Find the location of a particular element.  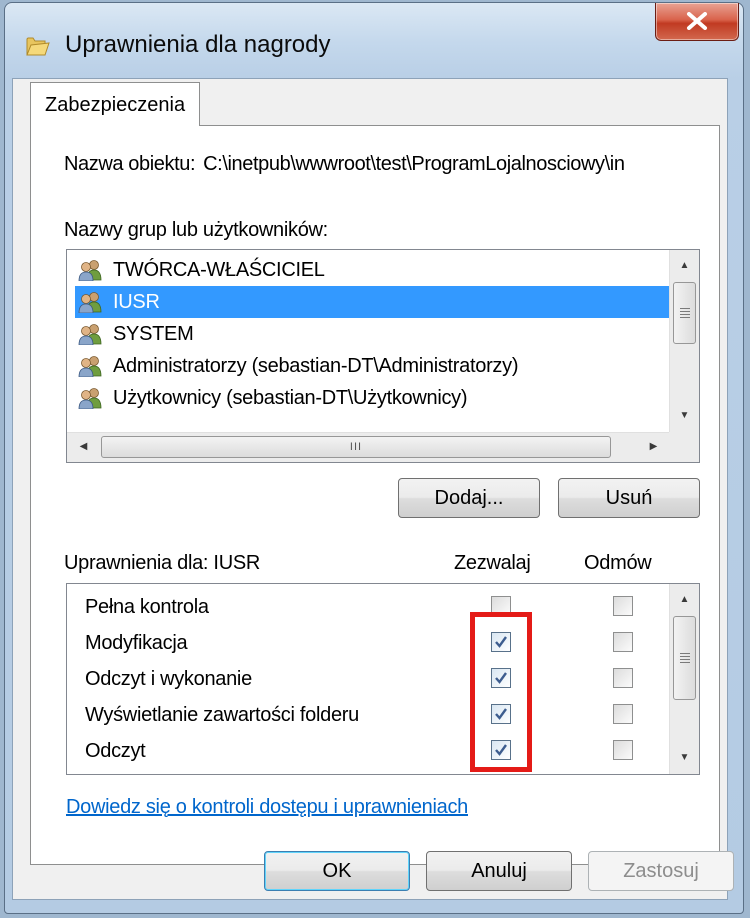

list-item: TWÓRCA-WŁAŚCICIEL is located at coordinates (373, 270).